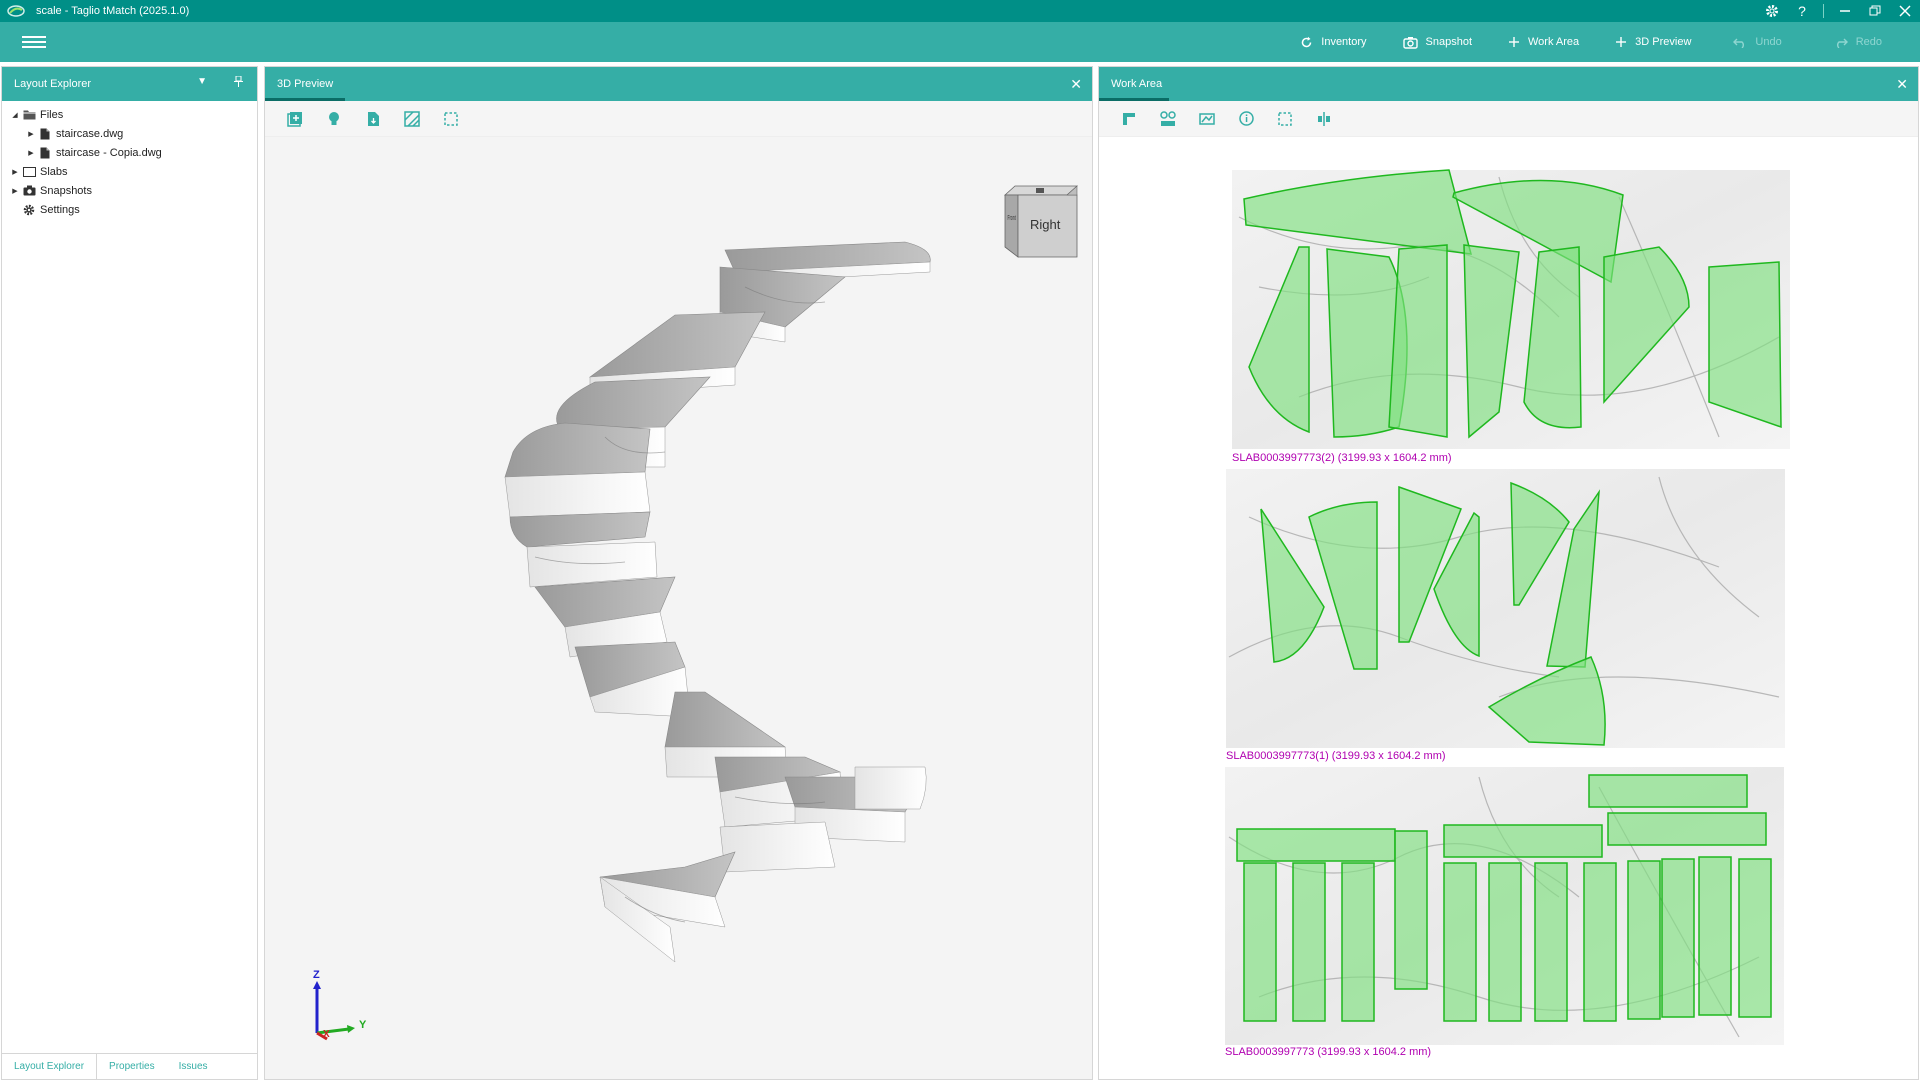 The width and height of the screenshot is (1920, 1082). I want to click on tree-item-staircase-dwg: ▶ staircase.dwg, so click(129, 133).